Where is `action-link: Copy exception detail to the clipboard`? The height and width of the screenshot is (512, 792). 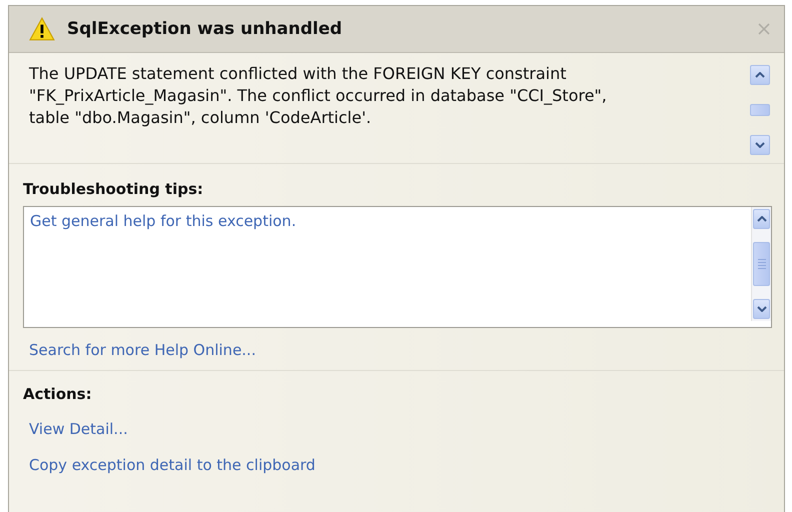
action-link: Copy exception detail to the clipboard is located at coordinates (172, 465).